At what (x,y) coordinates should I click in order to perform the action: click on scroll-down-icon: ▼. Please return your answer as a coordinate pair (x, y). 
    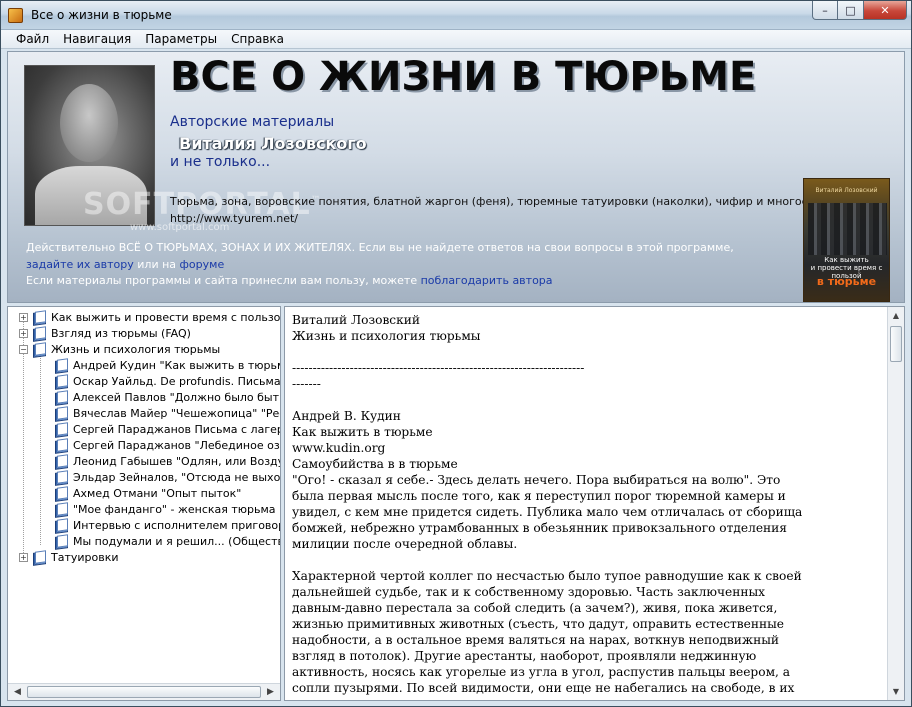
    Looking at the image, I should click on (896, 691).